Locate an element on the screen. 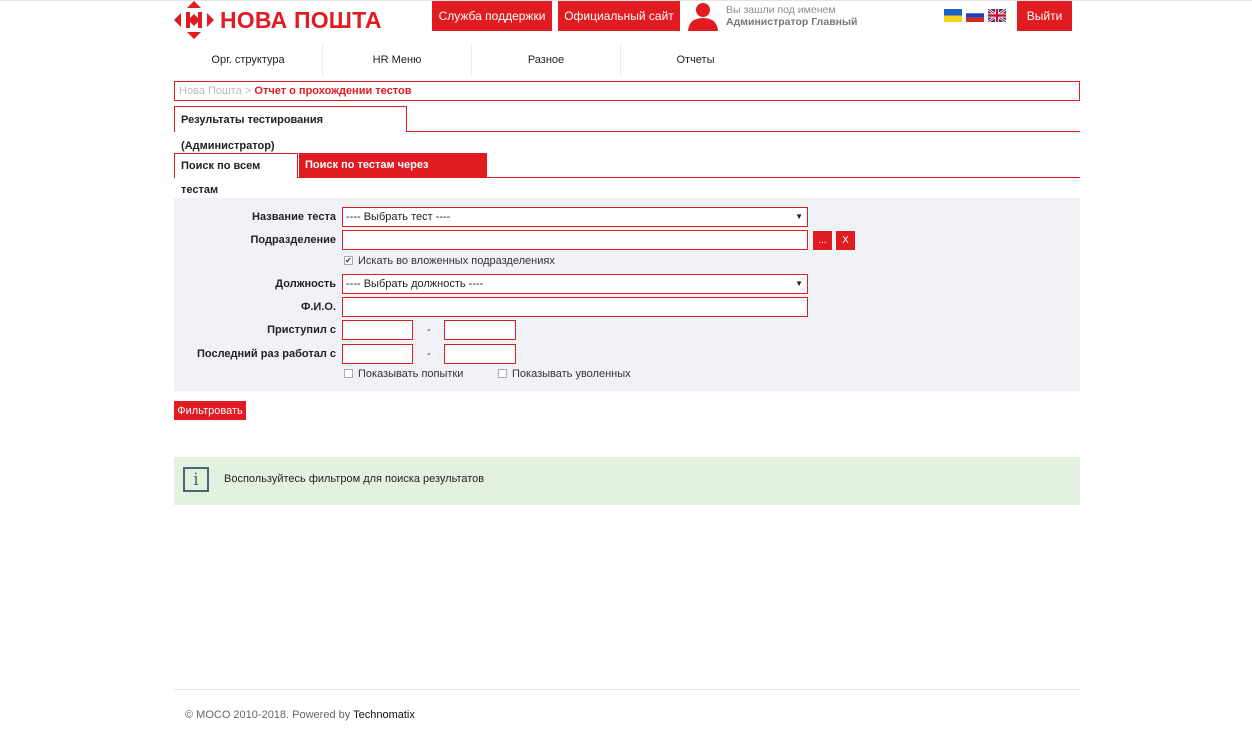 The width and height of the screenshot is (1252, 731). breadcrumb-home-link: Нова Пошта is located at coordinates (210, 91).